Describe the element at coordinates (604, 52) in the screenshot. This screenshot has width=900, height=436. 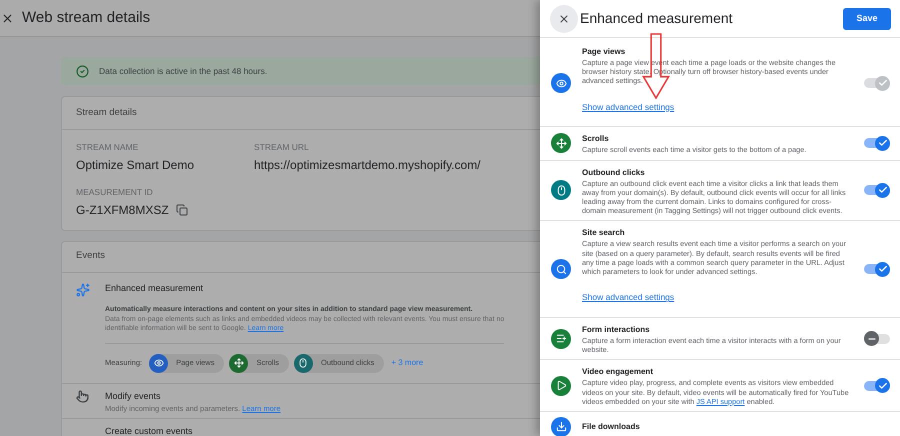
I see `feature-title: Page views` at that location.